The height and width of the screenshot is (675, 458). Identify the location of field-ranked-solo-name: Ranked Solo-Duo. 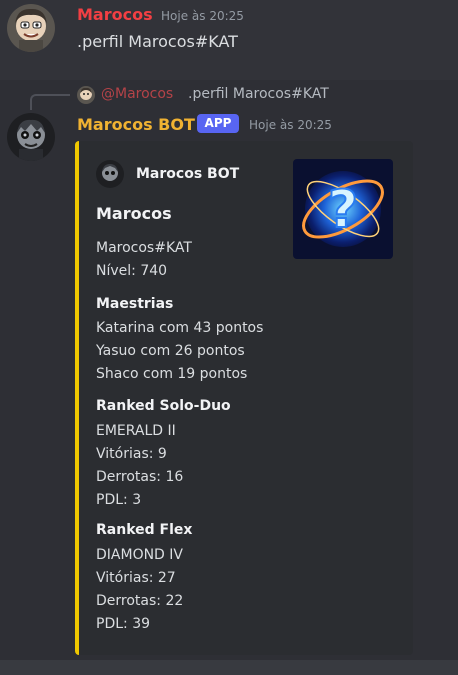
(163, 406).